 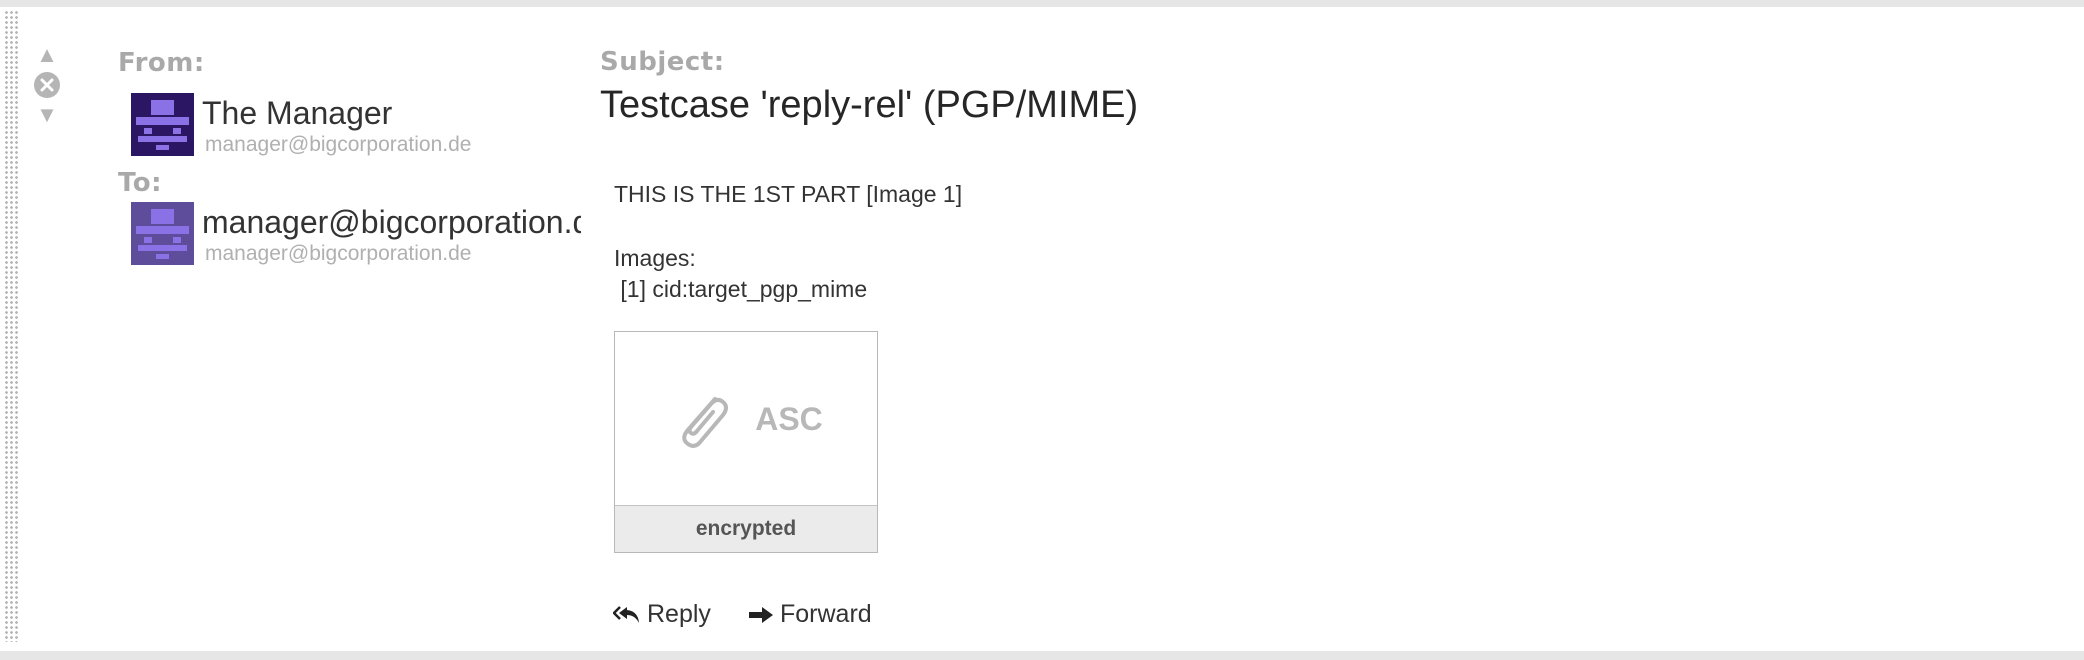 I want to click on subject-label: Subject:, so click(x=662, y=62).